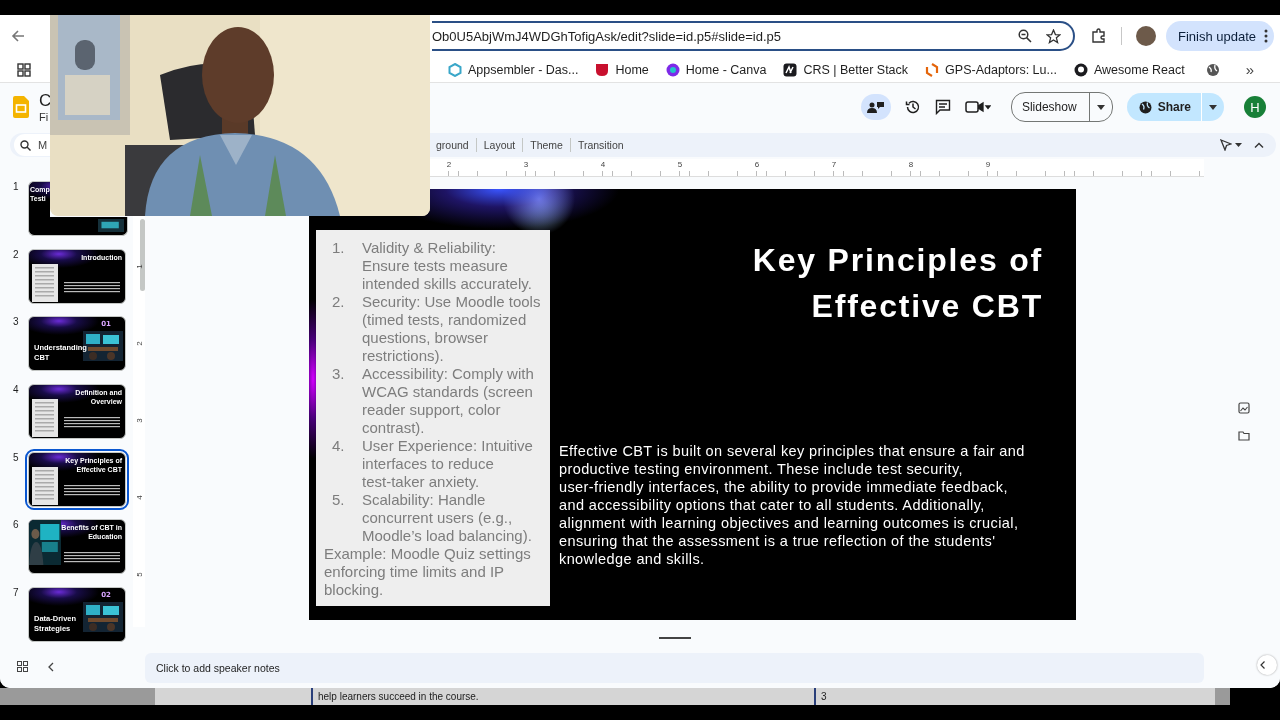 Image resolution: width=1280 pixels, height=720 pixels. Describe the element at coordinates (32, 145) in the screenshot. I see `menu-search-field: M` at that location.